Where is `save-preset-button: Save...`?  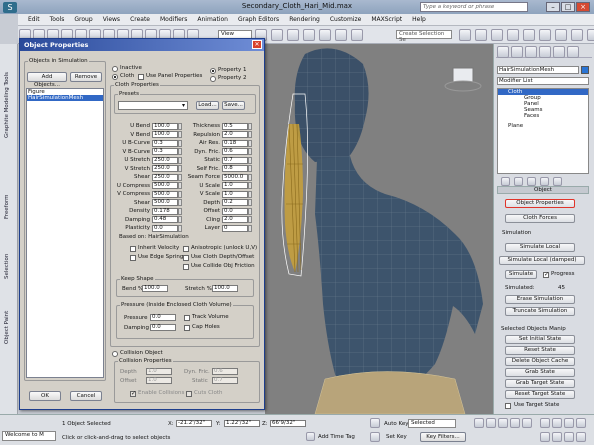
save-preset-button: Save... is located at coordinates (233, 105).